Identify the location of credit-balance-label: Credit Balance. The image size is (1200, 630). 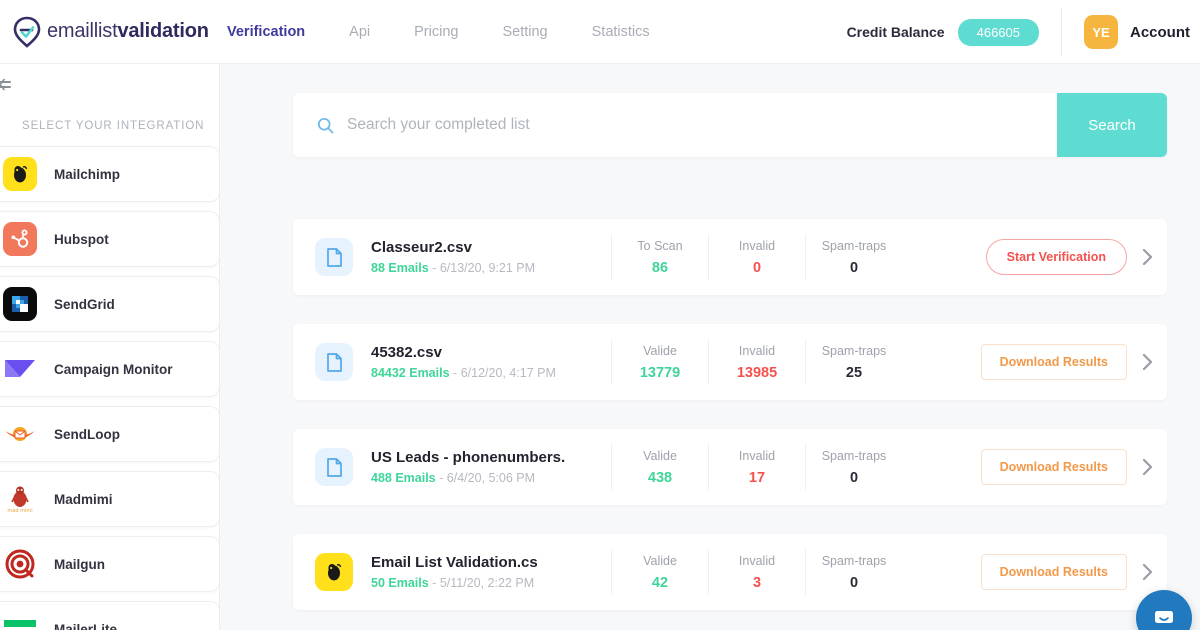
(895, 32).